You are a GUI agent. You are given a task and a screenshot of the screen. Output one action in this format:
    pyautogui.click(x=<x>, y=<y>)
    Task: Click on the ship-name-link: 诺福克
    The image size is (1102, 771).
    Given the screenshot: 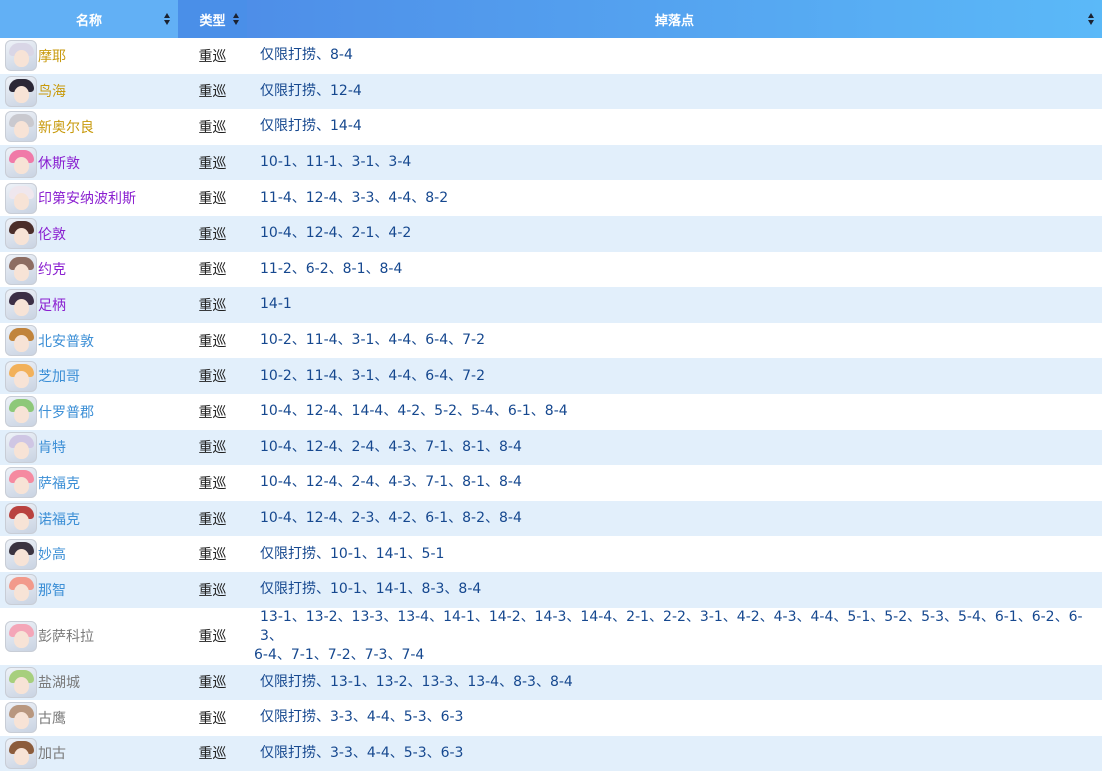 What is the action you would take?
    pyautogui.click(x=59, y=519)
    